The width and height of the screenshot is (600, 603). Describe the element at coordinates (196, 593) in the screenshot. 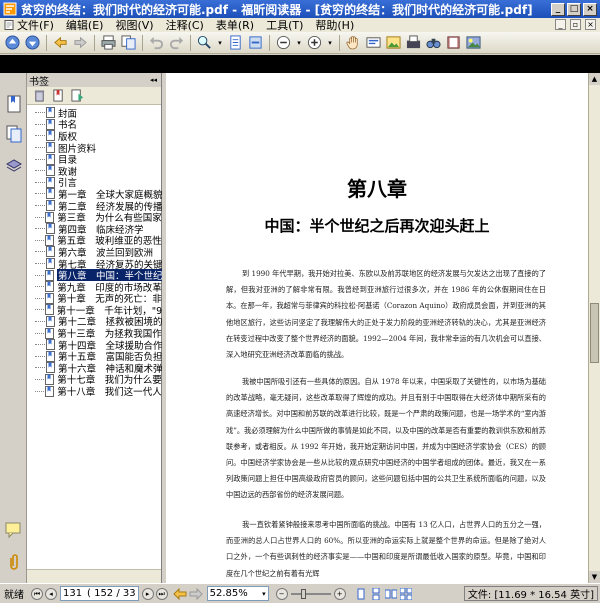

I see `forward-view-icon` at that location.